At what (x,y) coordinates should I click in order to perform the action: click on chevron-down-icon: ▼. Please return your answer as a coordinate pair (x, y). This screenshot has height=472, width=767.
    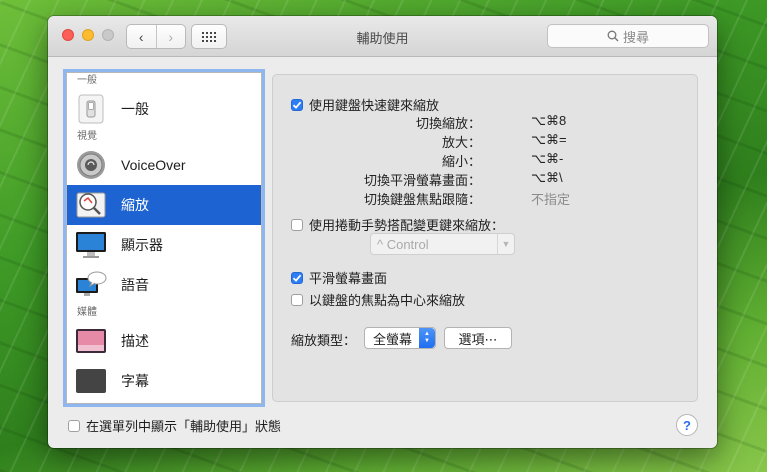
    Looking at the image, I should click on (505, 244).